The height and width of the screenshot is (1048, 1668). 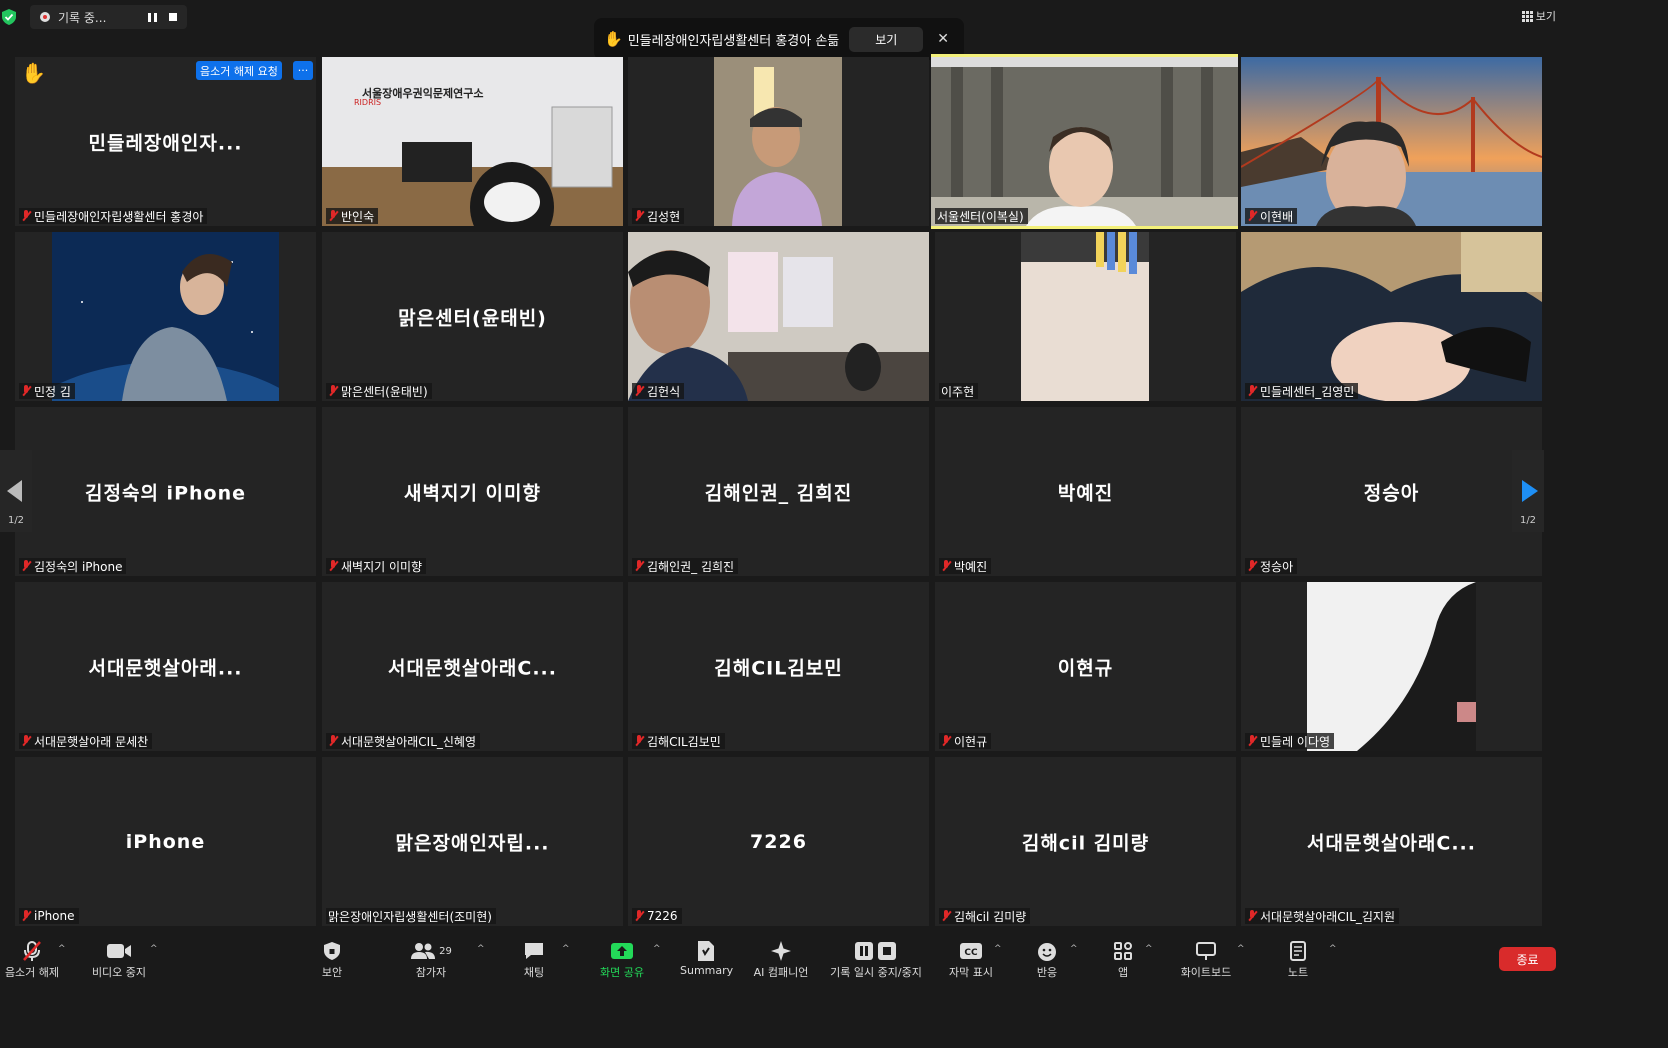 I want to click on participant-tile: 이현배, so click(x=1391, y=141).